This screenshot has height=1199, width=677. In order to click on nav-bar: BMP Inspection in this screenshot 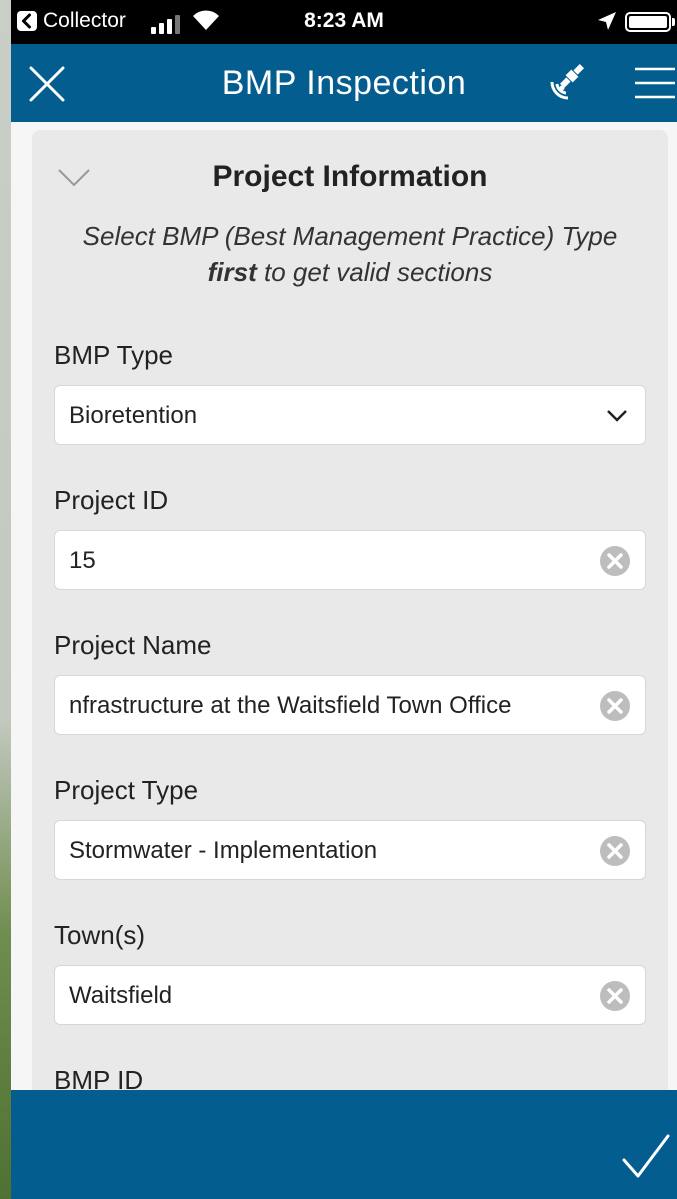, I will do `click(344, 83)`.